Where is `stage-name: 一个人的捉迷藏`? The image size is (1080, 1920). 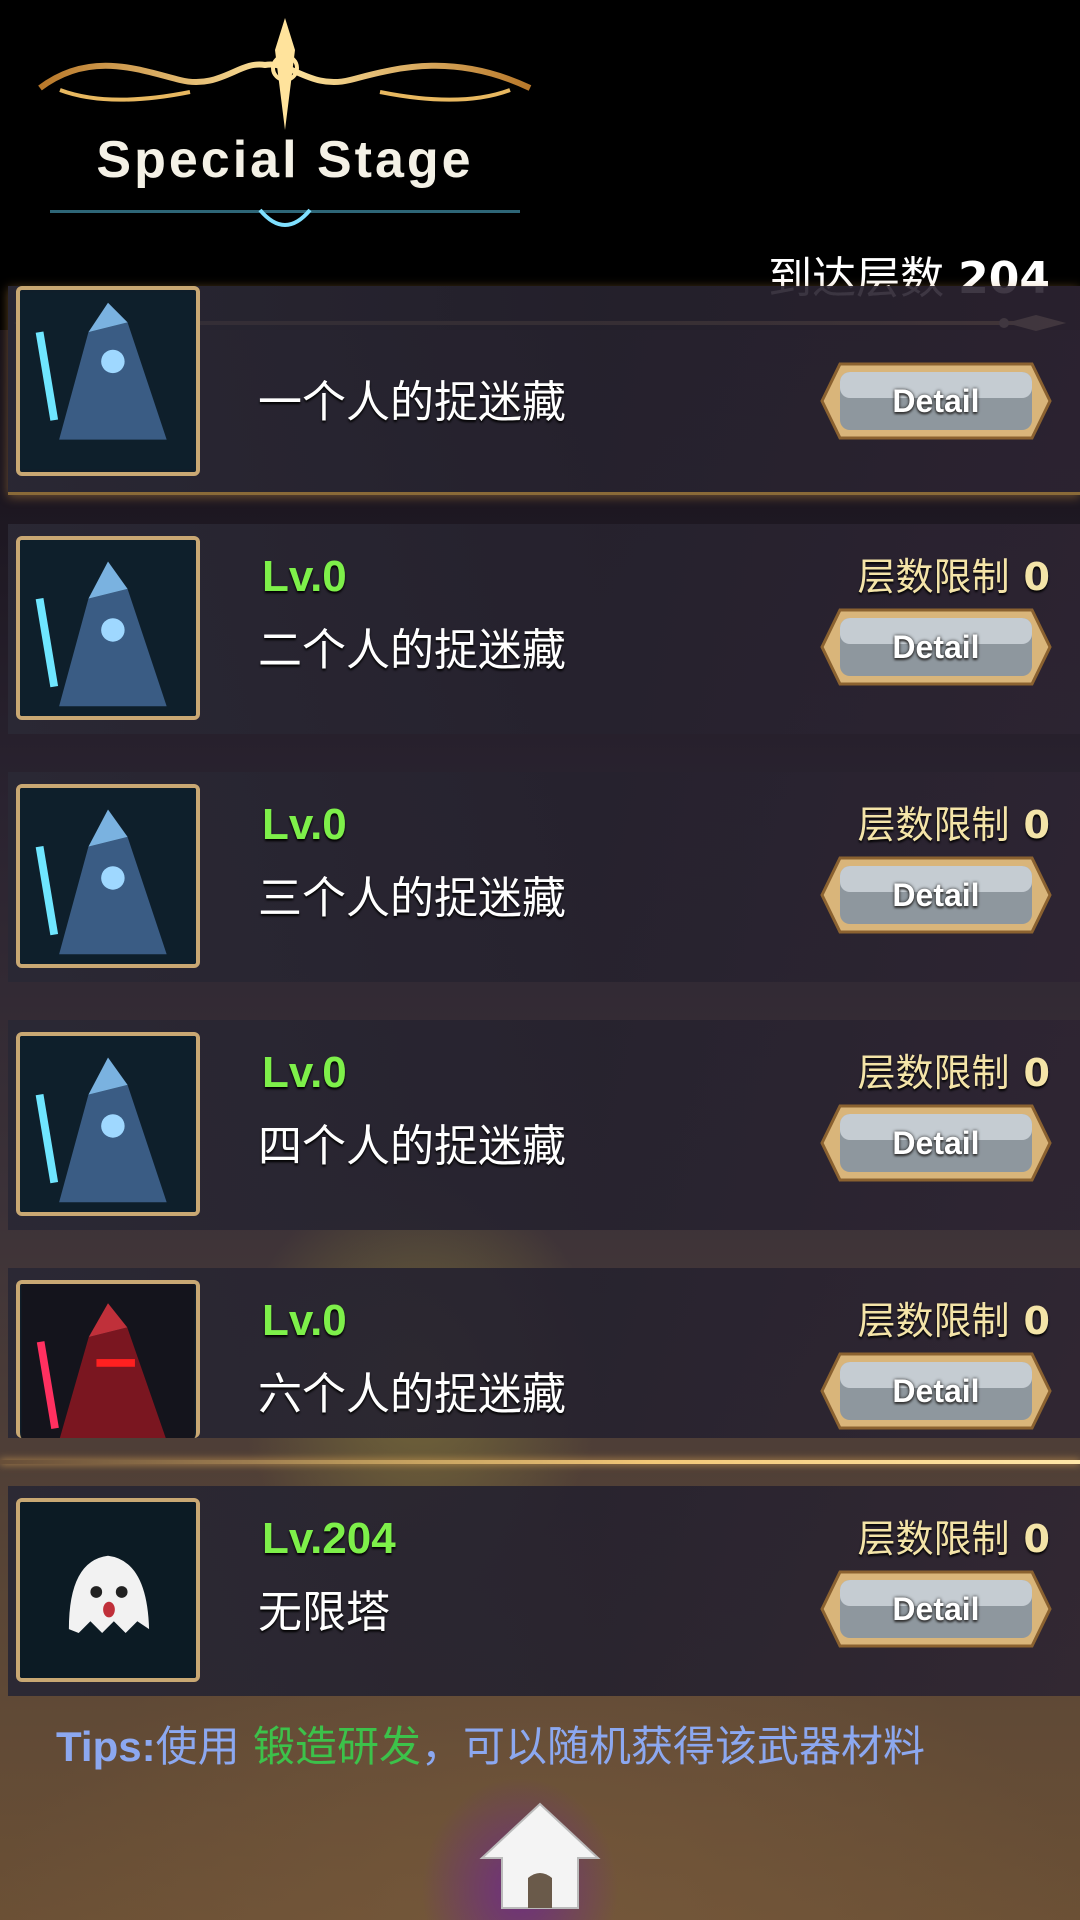 stage-name: 一个人的捉迷藏 is located at coordinates (412, 402).